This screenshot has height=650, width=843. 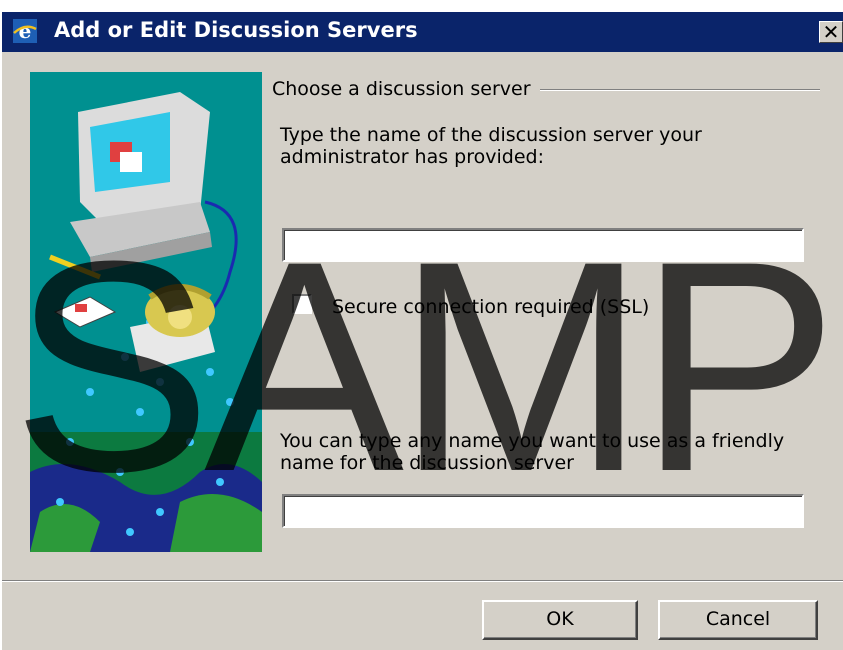 What do you see at coordinates (490, 307) in the screenshot?
I see `ssl-label: Secure connection required (SSL)` at bounding box center [490, 307].